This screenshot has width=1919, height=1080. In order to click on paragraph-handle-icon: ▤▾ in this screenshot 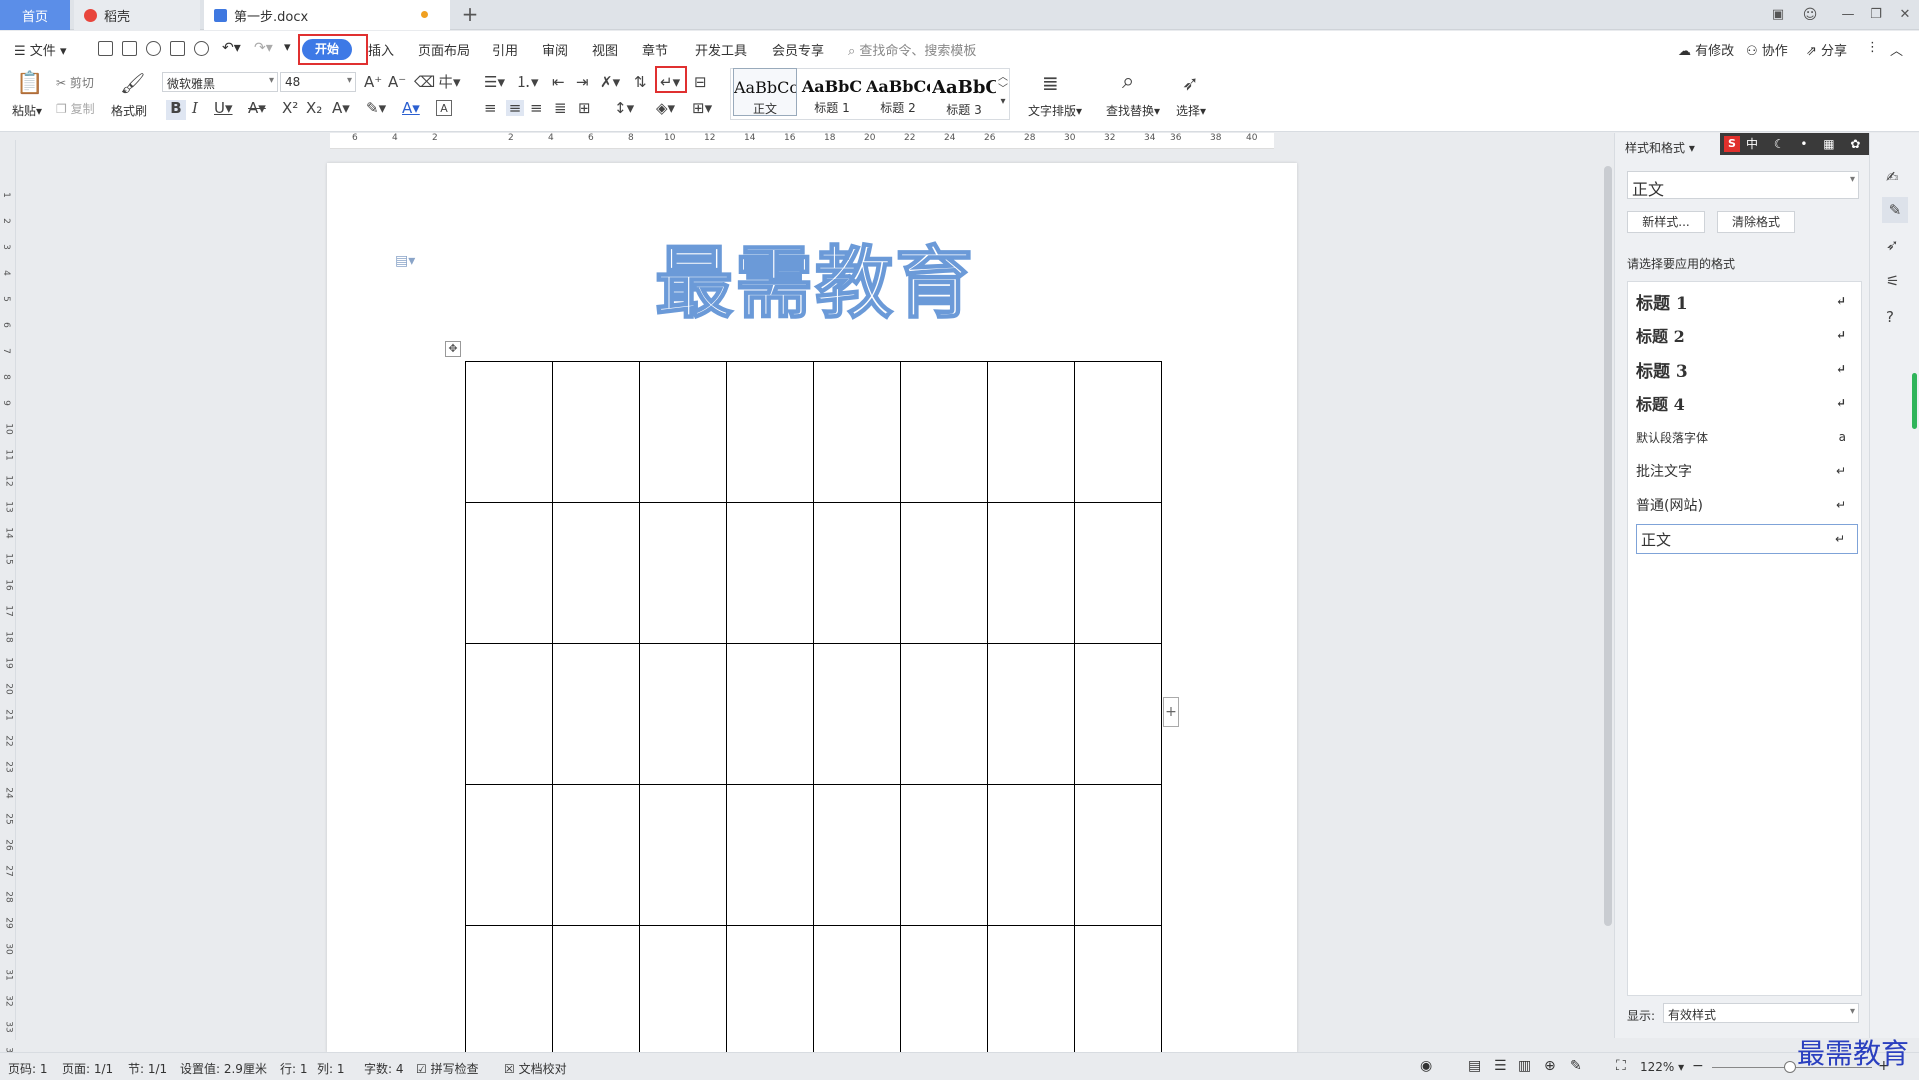, I will do `click(405, 261)`.